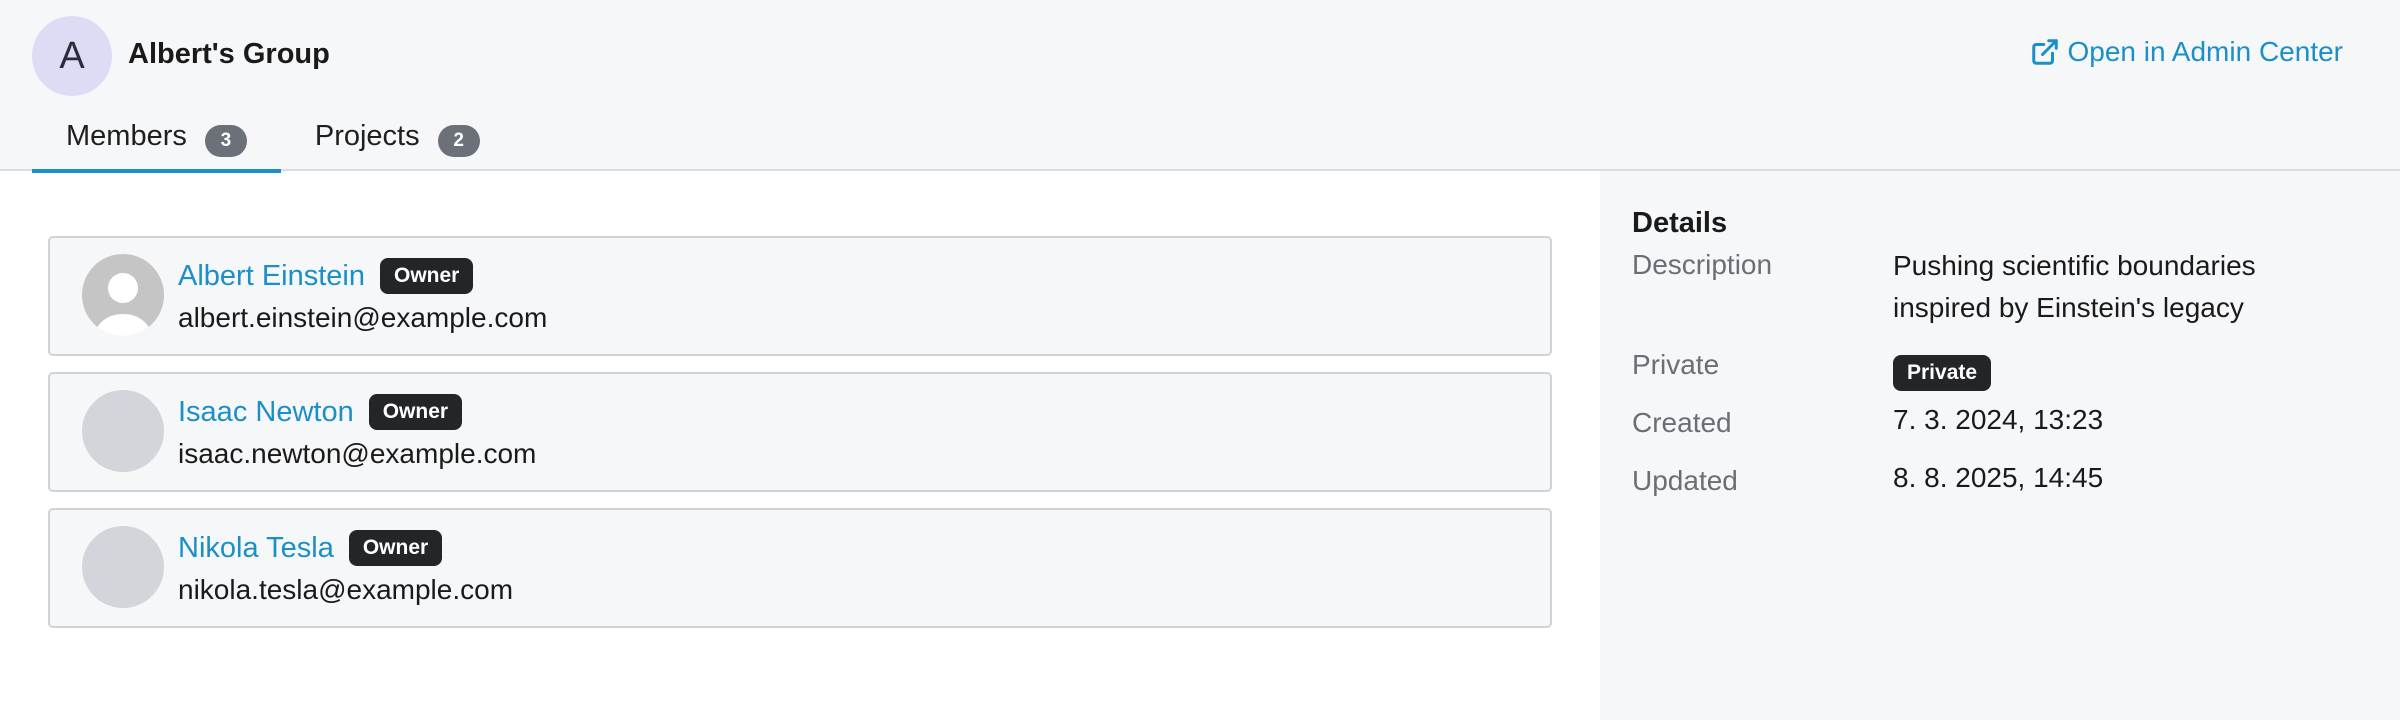  Describe the element at coordinates (1682, 422) in the screenshot. I see `created-label: Created` at that location.